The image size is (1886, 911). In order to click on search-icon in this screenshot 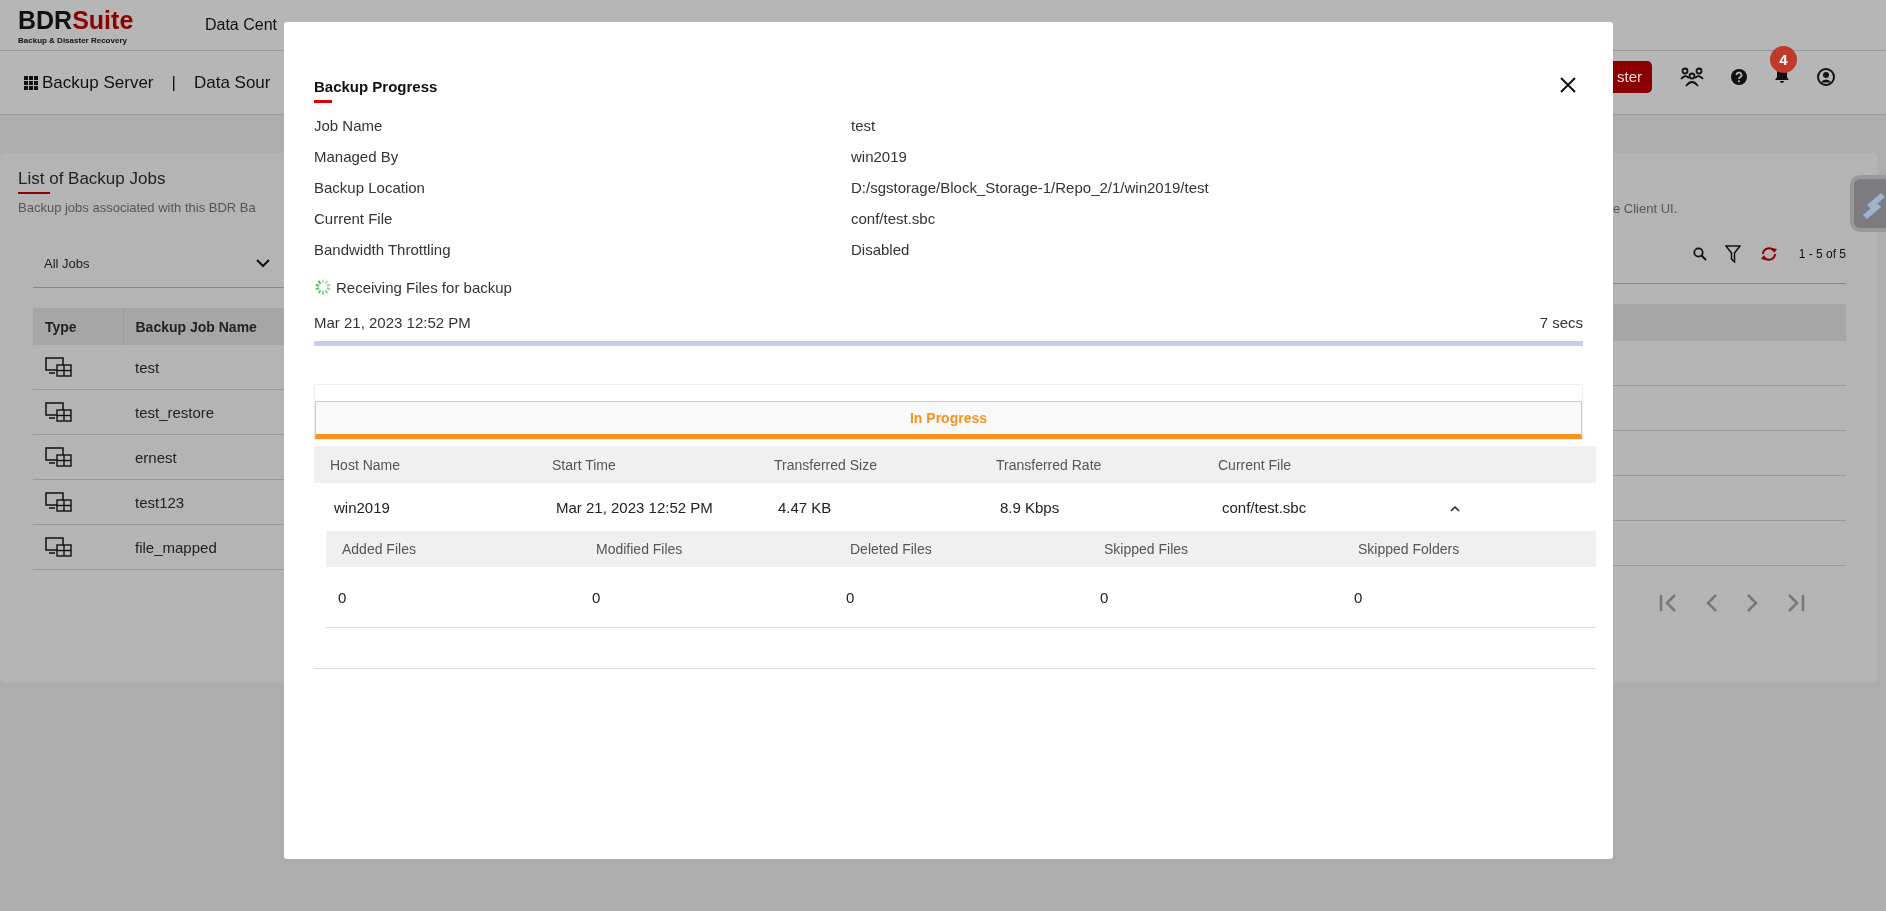, I will do `click(1699, 254)`.